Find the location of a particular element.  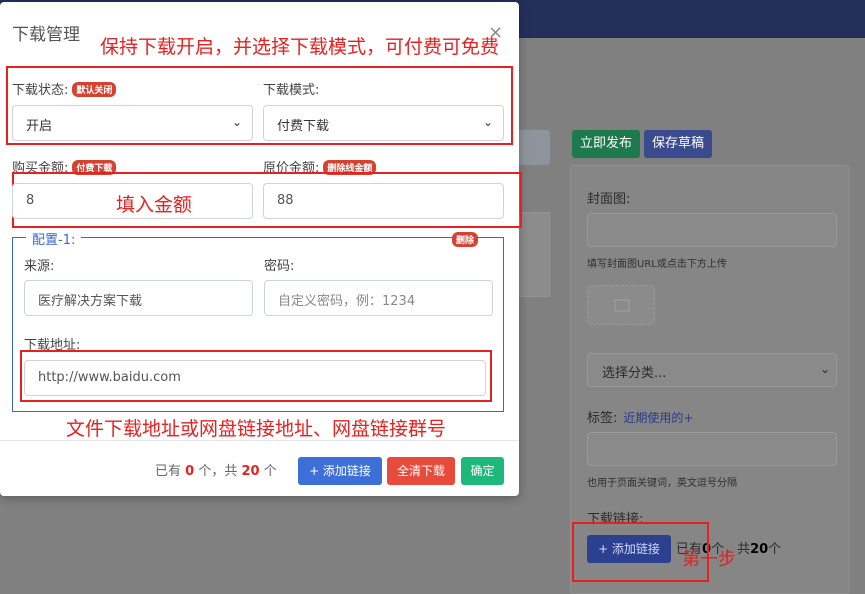

count-prefix: 已有 is located at coordinates (168, 471).